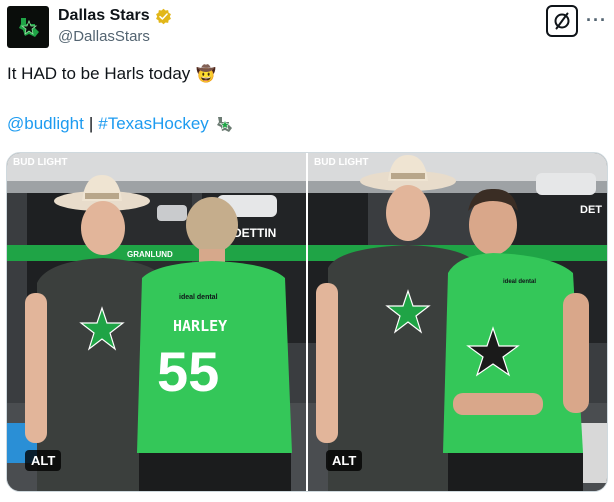 This screenshot has height=502, width=614. Describe the element at coordinates (45, 124) in the screenshot. I see `mention-link: @budlight` at that location.